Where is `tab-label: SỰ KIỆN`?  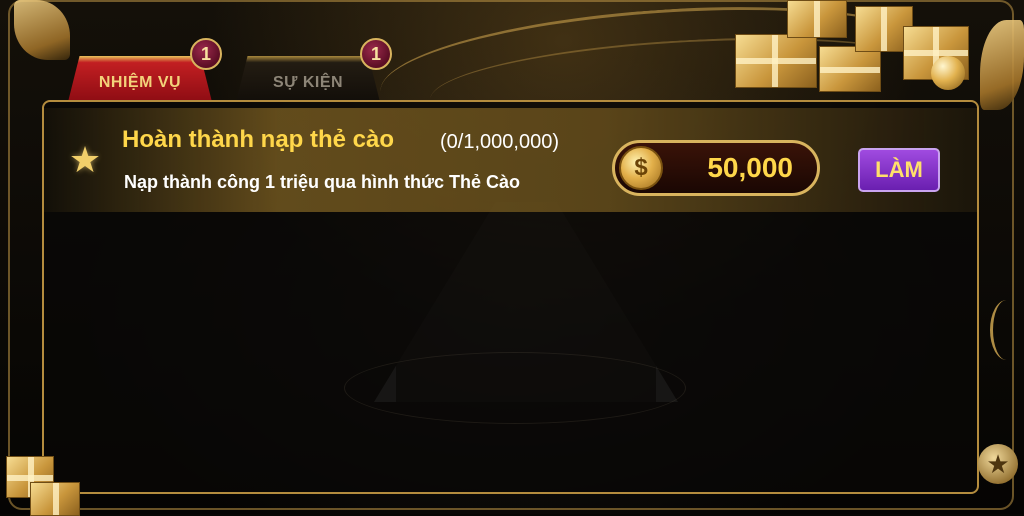
tab-label: SỰ KIỆN is located at coordinates (308, 82).